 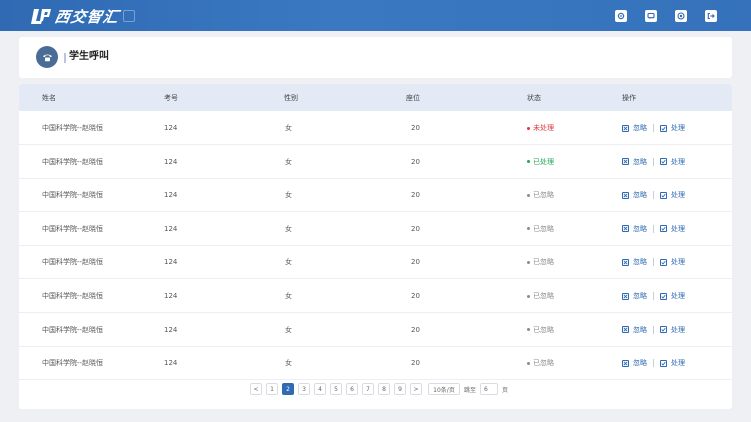 What do you see at coordinates (336, 389) in the screenshot?
I see `page-button: 5` at bounding box center [336, 389].